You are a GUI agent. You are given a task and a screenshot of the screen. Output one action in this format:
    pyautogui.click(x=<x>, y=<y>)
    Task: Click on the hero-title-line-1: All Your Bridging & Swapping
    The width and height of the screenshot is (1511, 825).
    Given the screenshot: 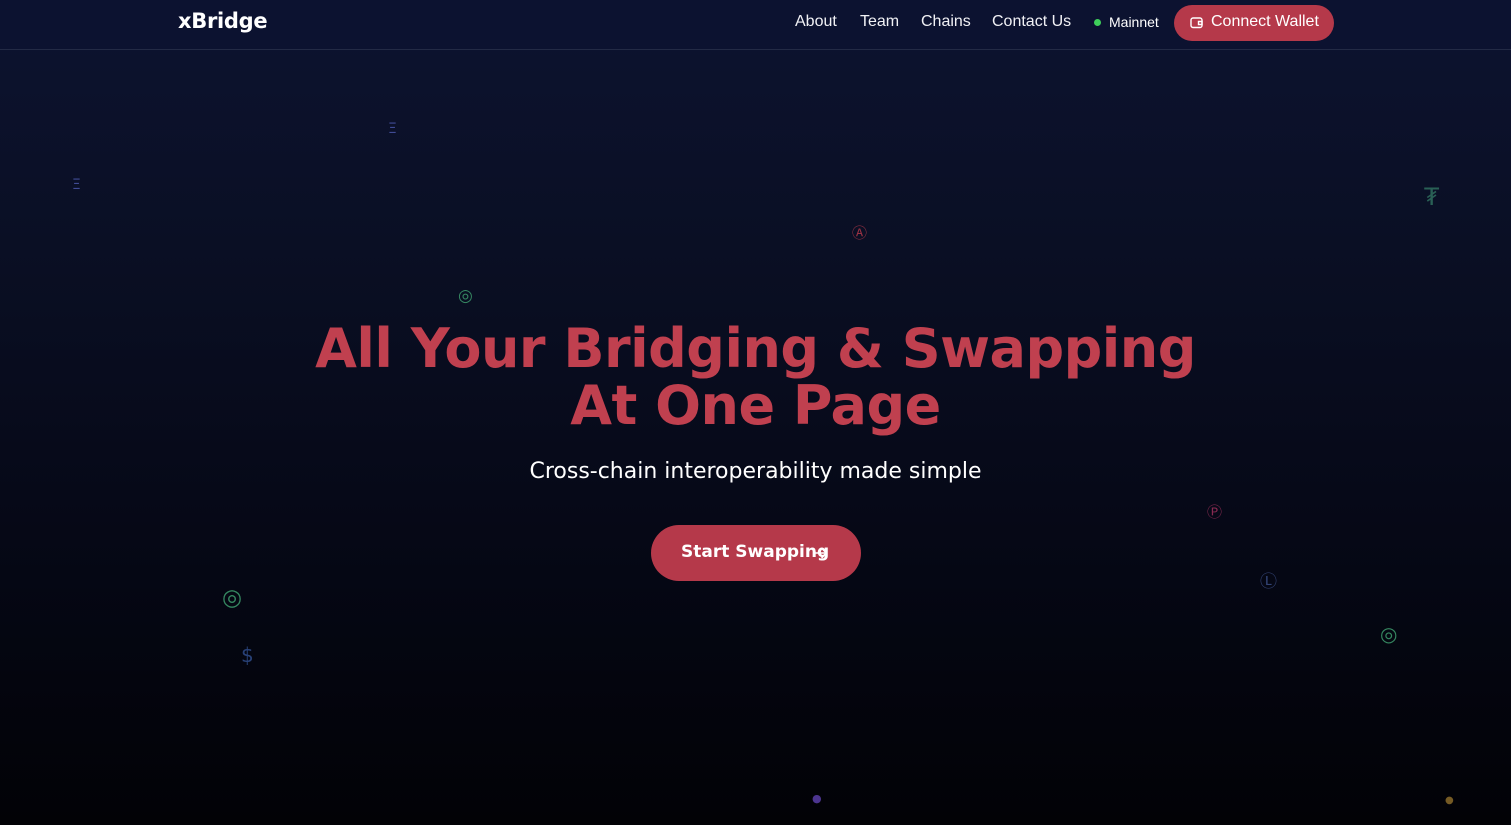 What is the action you would take?
    pyautogui.click(x=755, y=348)
    